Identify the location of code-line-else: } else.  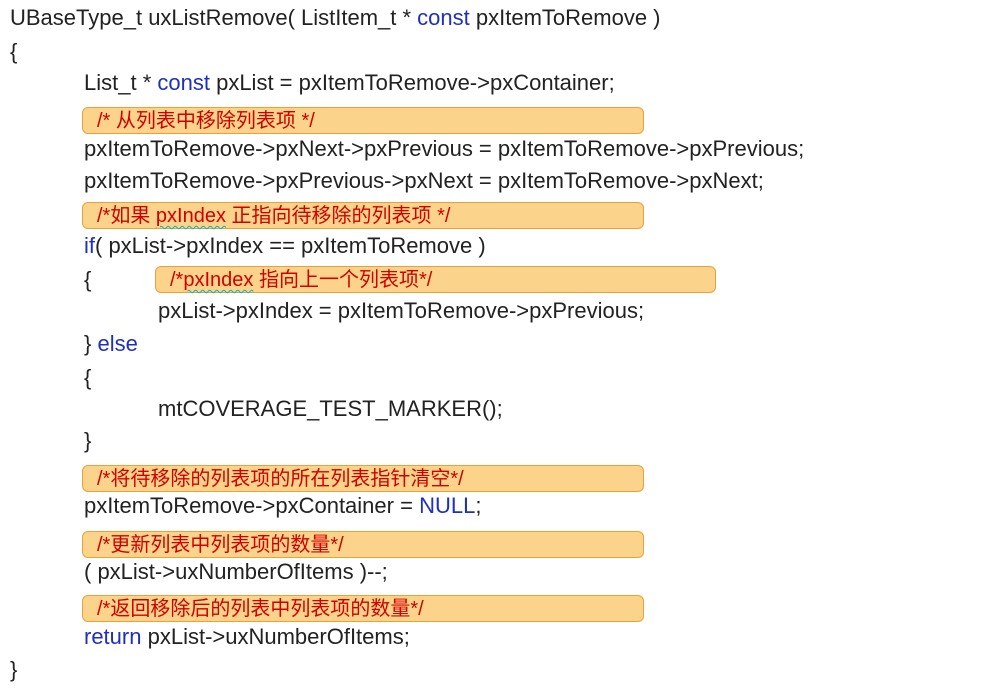
(111, 344).